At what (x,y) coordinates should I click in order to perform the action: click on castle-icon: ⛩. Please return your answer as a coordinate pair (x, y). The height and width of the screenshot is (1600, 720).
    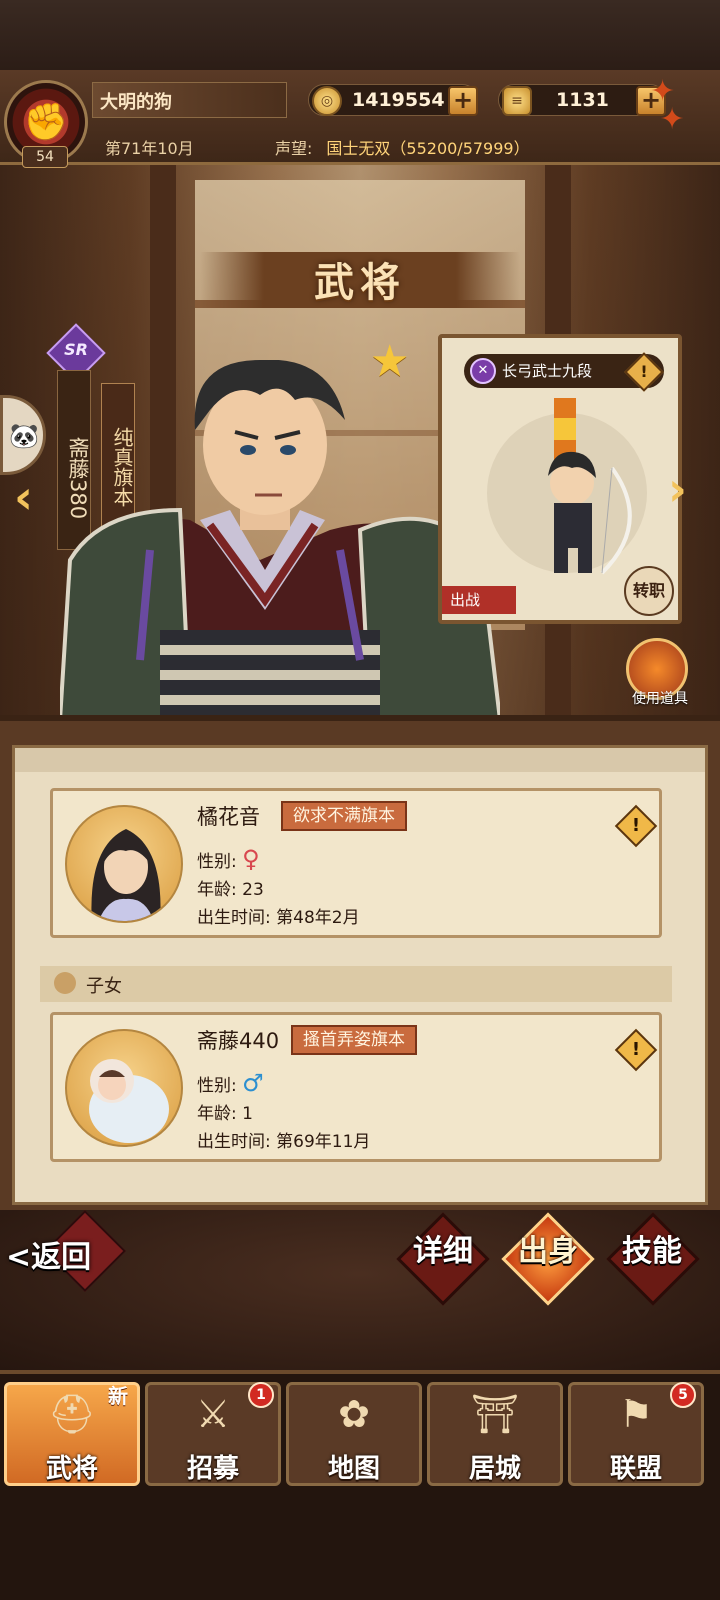
    Looking at the image, I should click on (495, 1414).